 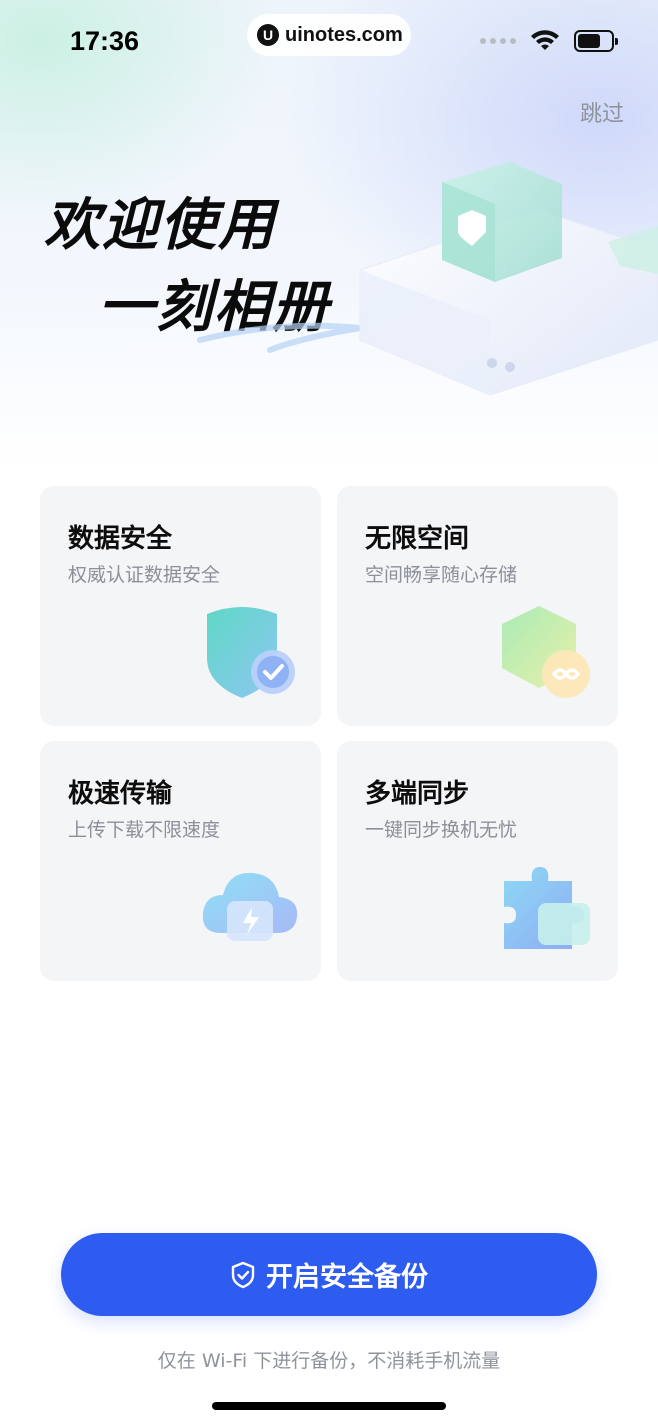 What do you see at coordinates (477, 606) in the screenshot?
I see `feature-card-unlimited-space: 无限空间 空间畅享随心存储` at bounding box center [477, 606].